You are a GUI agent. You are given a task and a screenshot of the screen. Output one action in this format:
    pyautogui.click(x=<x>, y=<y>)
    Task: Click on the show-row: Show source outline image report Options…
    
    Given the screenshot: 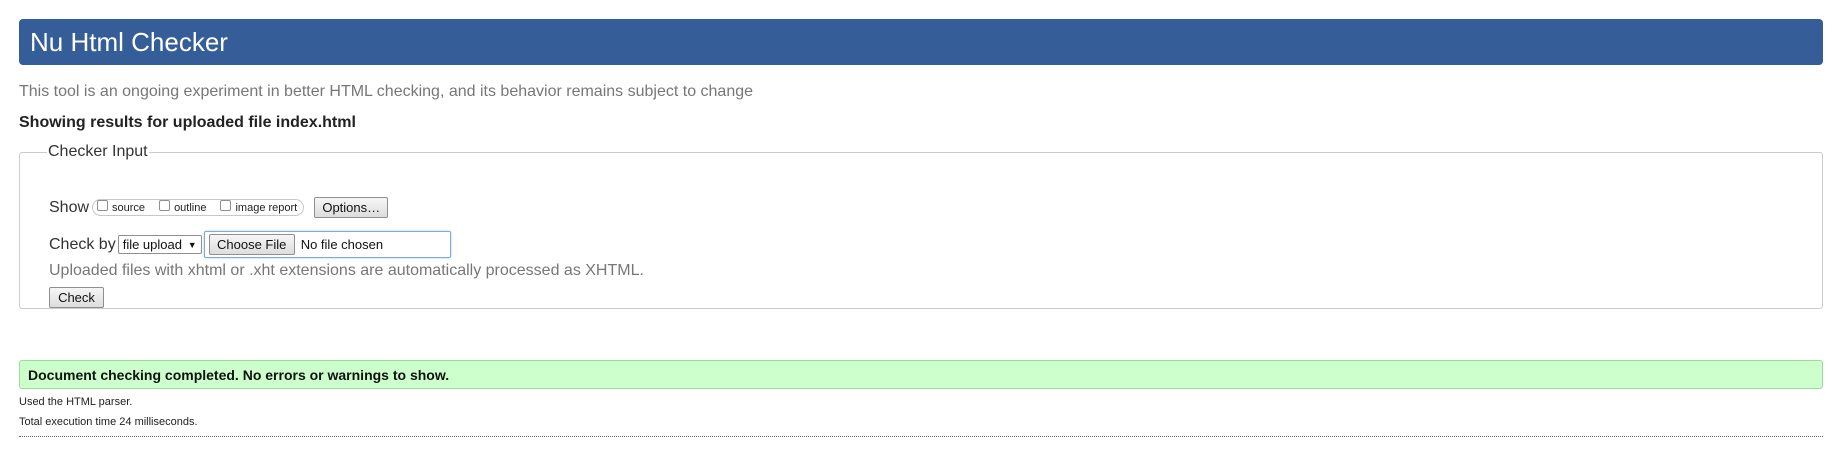 What is the action you would take?
    pyautogui.click(x=219, y=207)
    